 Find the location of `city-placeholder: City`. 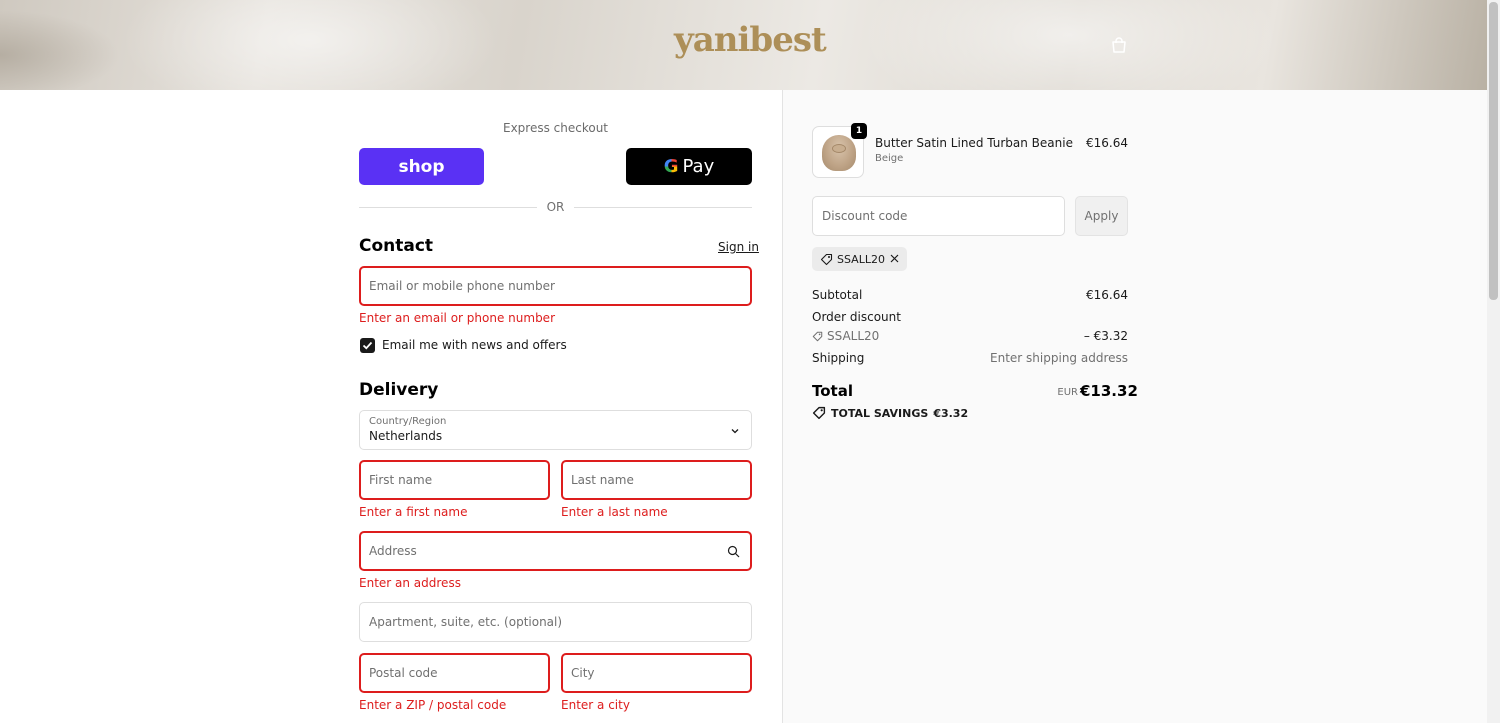

city-placeholder: City is located at coordinates (583, 673).